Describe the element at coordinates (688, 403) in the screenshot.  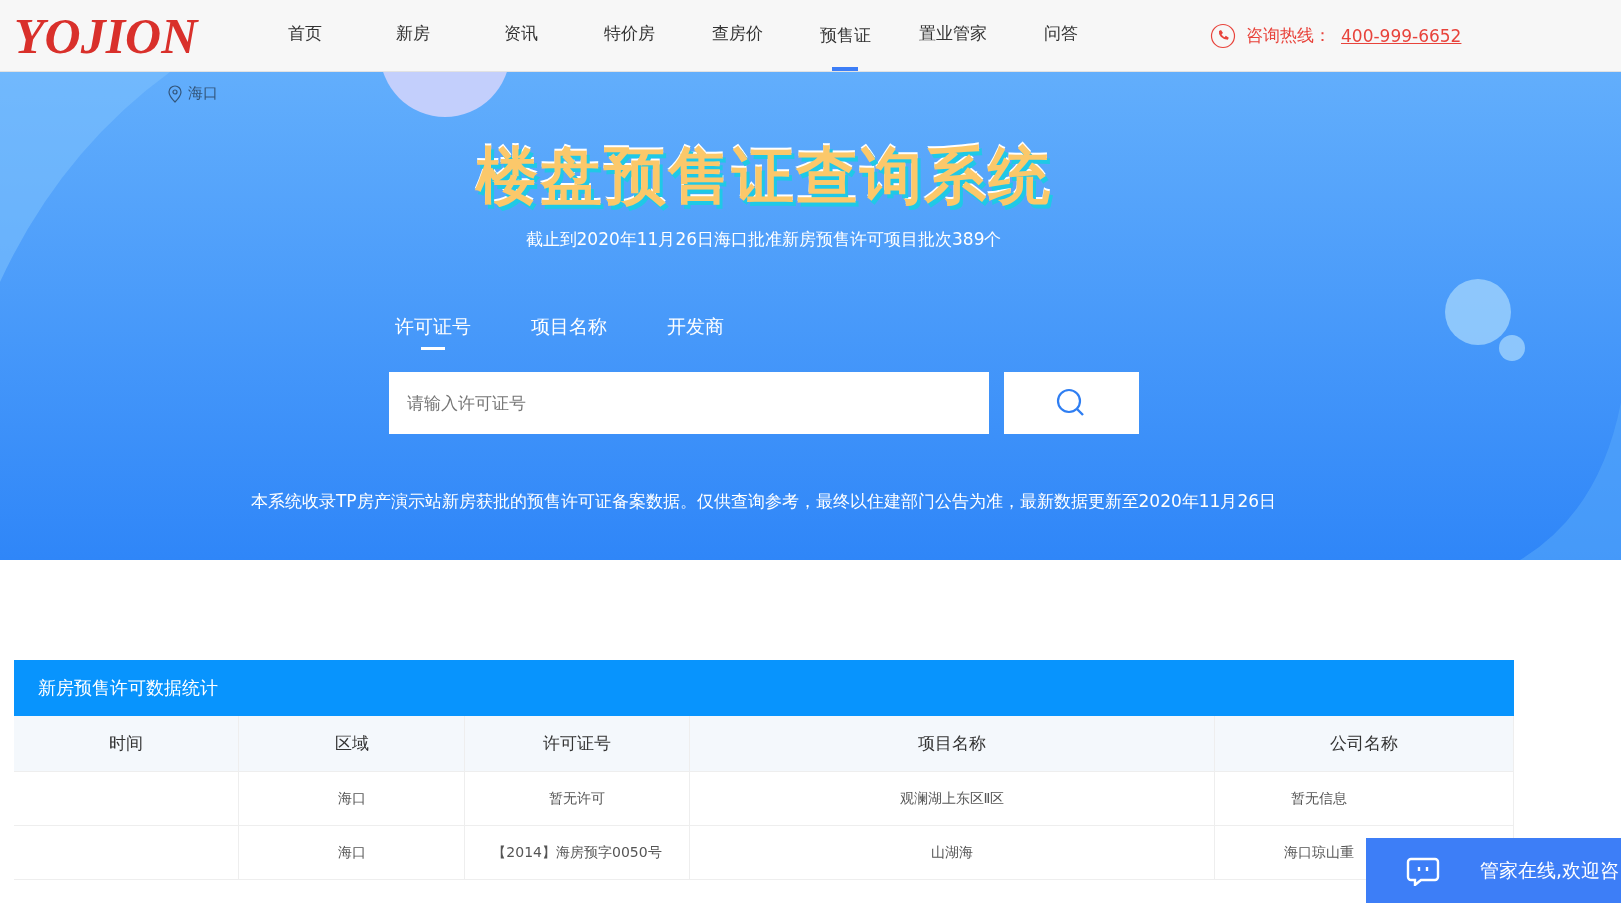
I see `search-field: 请输入许可证号` at that location.